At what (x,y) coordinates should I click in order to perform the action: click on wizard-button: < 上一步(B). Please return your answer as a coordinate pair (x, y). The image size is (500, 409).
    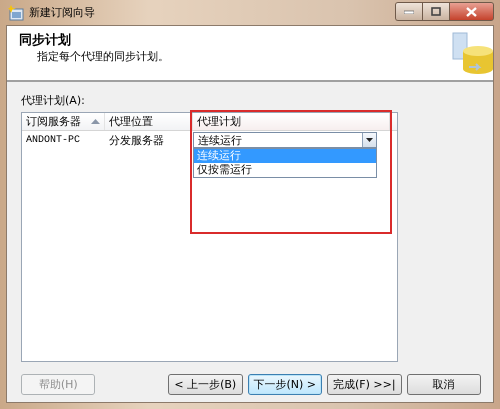
    Looking at the image, I should click on (205, 384).